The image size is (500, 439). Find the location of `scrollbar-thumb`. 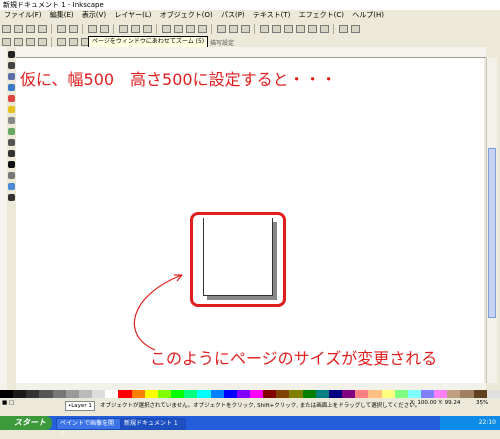

scrollbar-thumb is located at coordinates (492, 233).